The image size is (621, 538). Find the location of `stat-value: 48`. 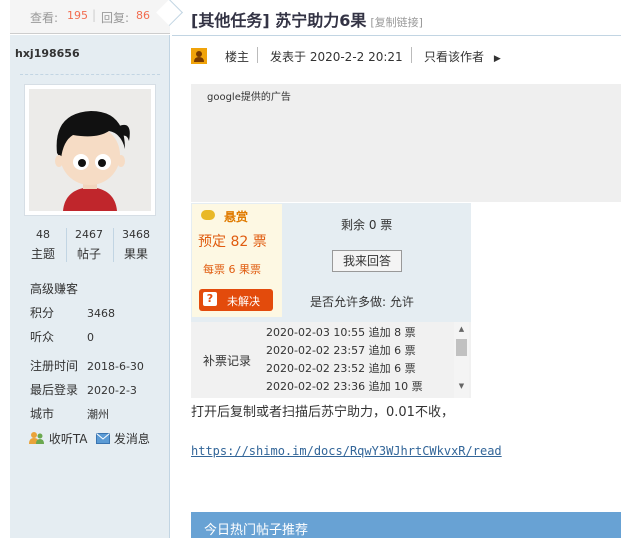

stat-value: 48 is located at coordinates (43, 234).